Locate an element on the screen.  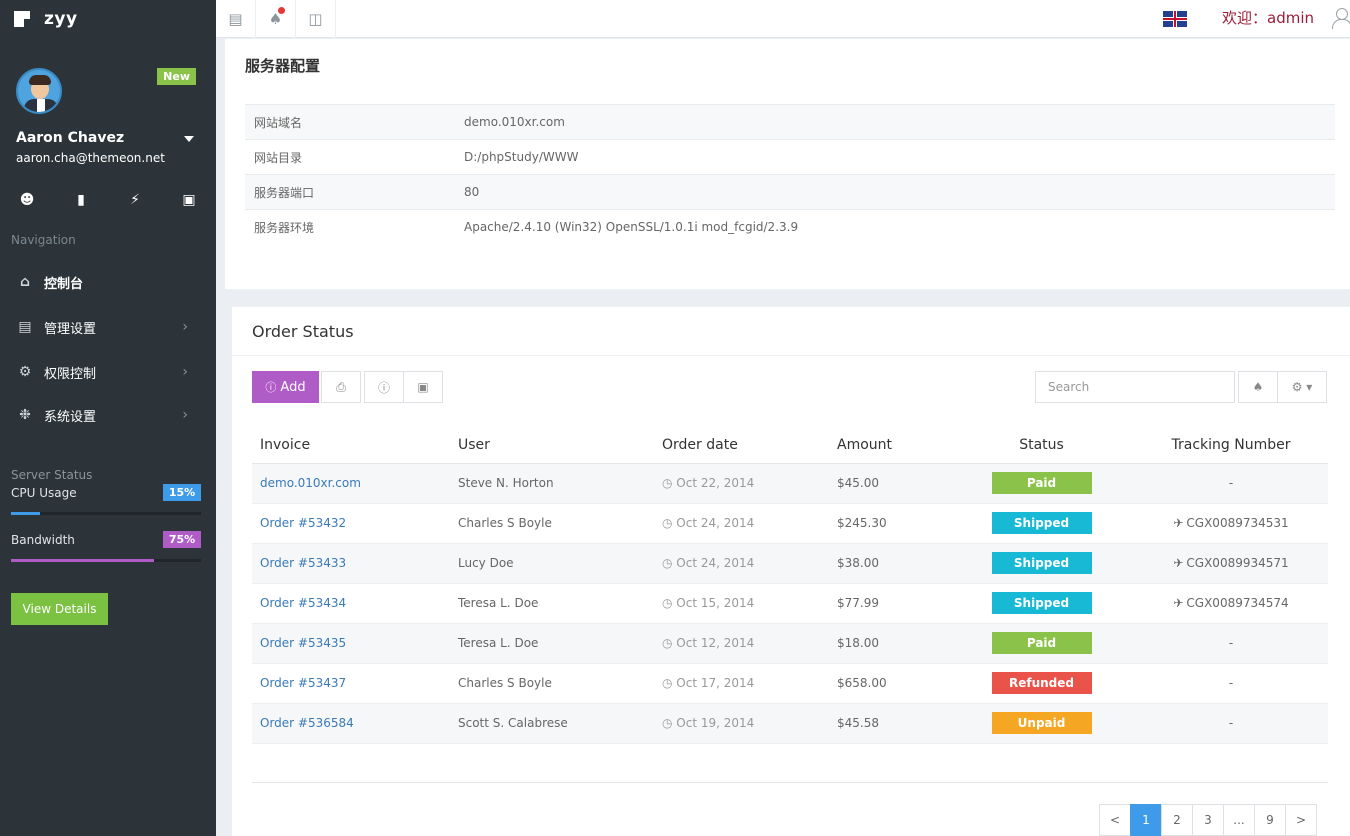
col-order-date: Order date is located at coordinates (741, 445).